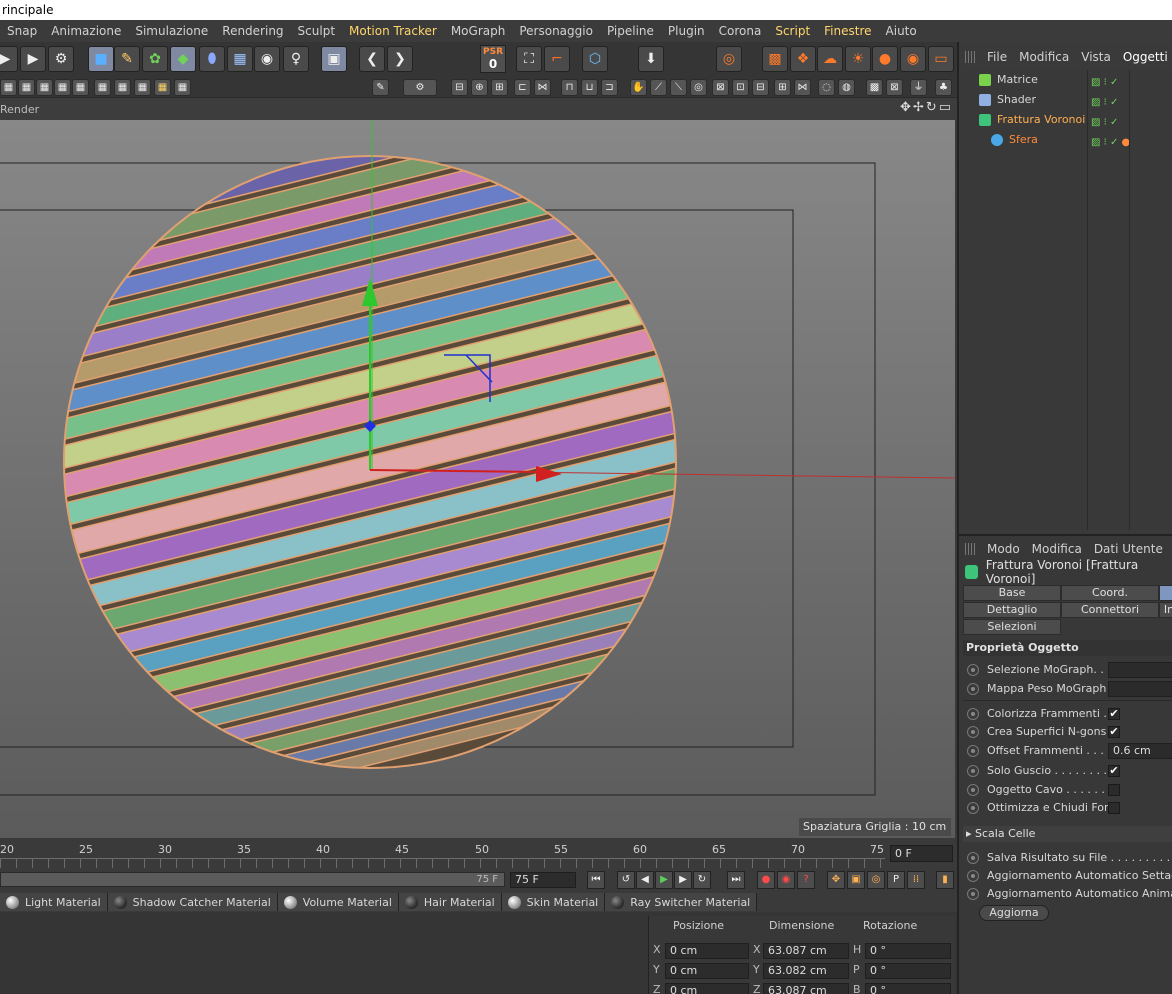  Describe the element at coordinates (22, 31) in the screenshot. I see `menu-snap: Snap` at that location.